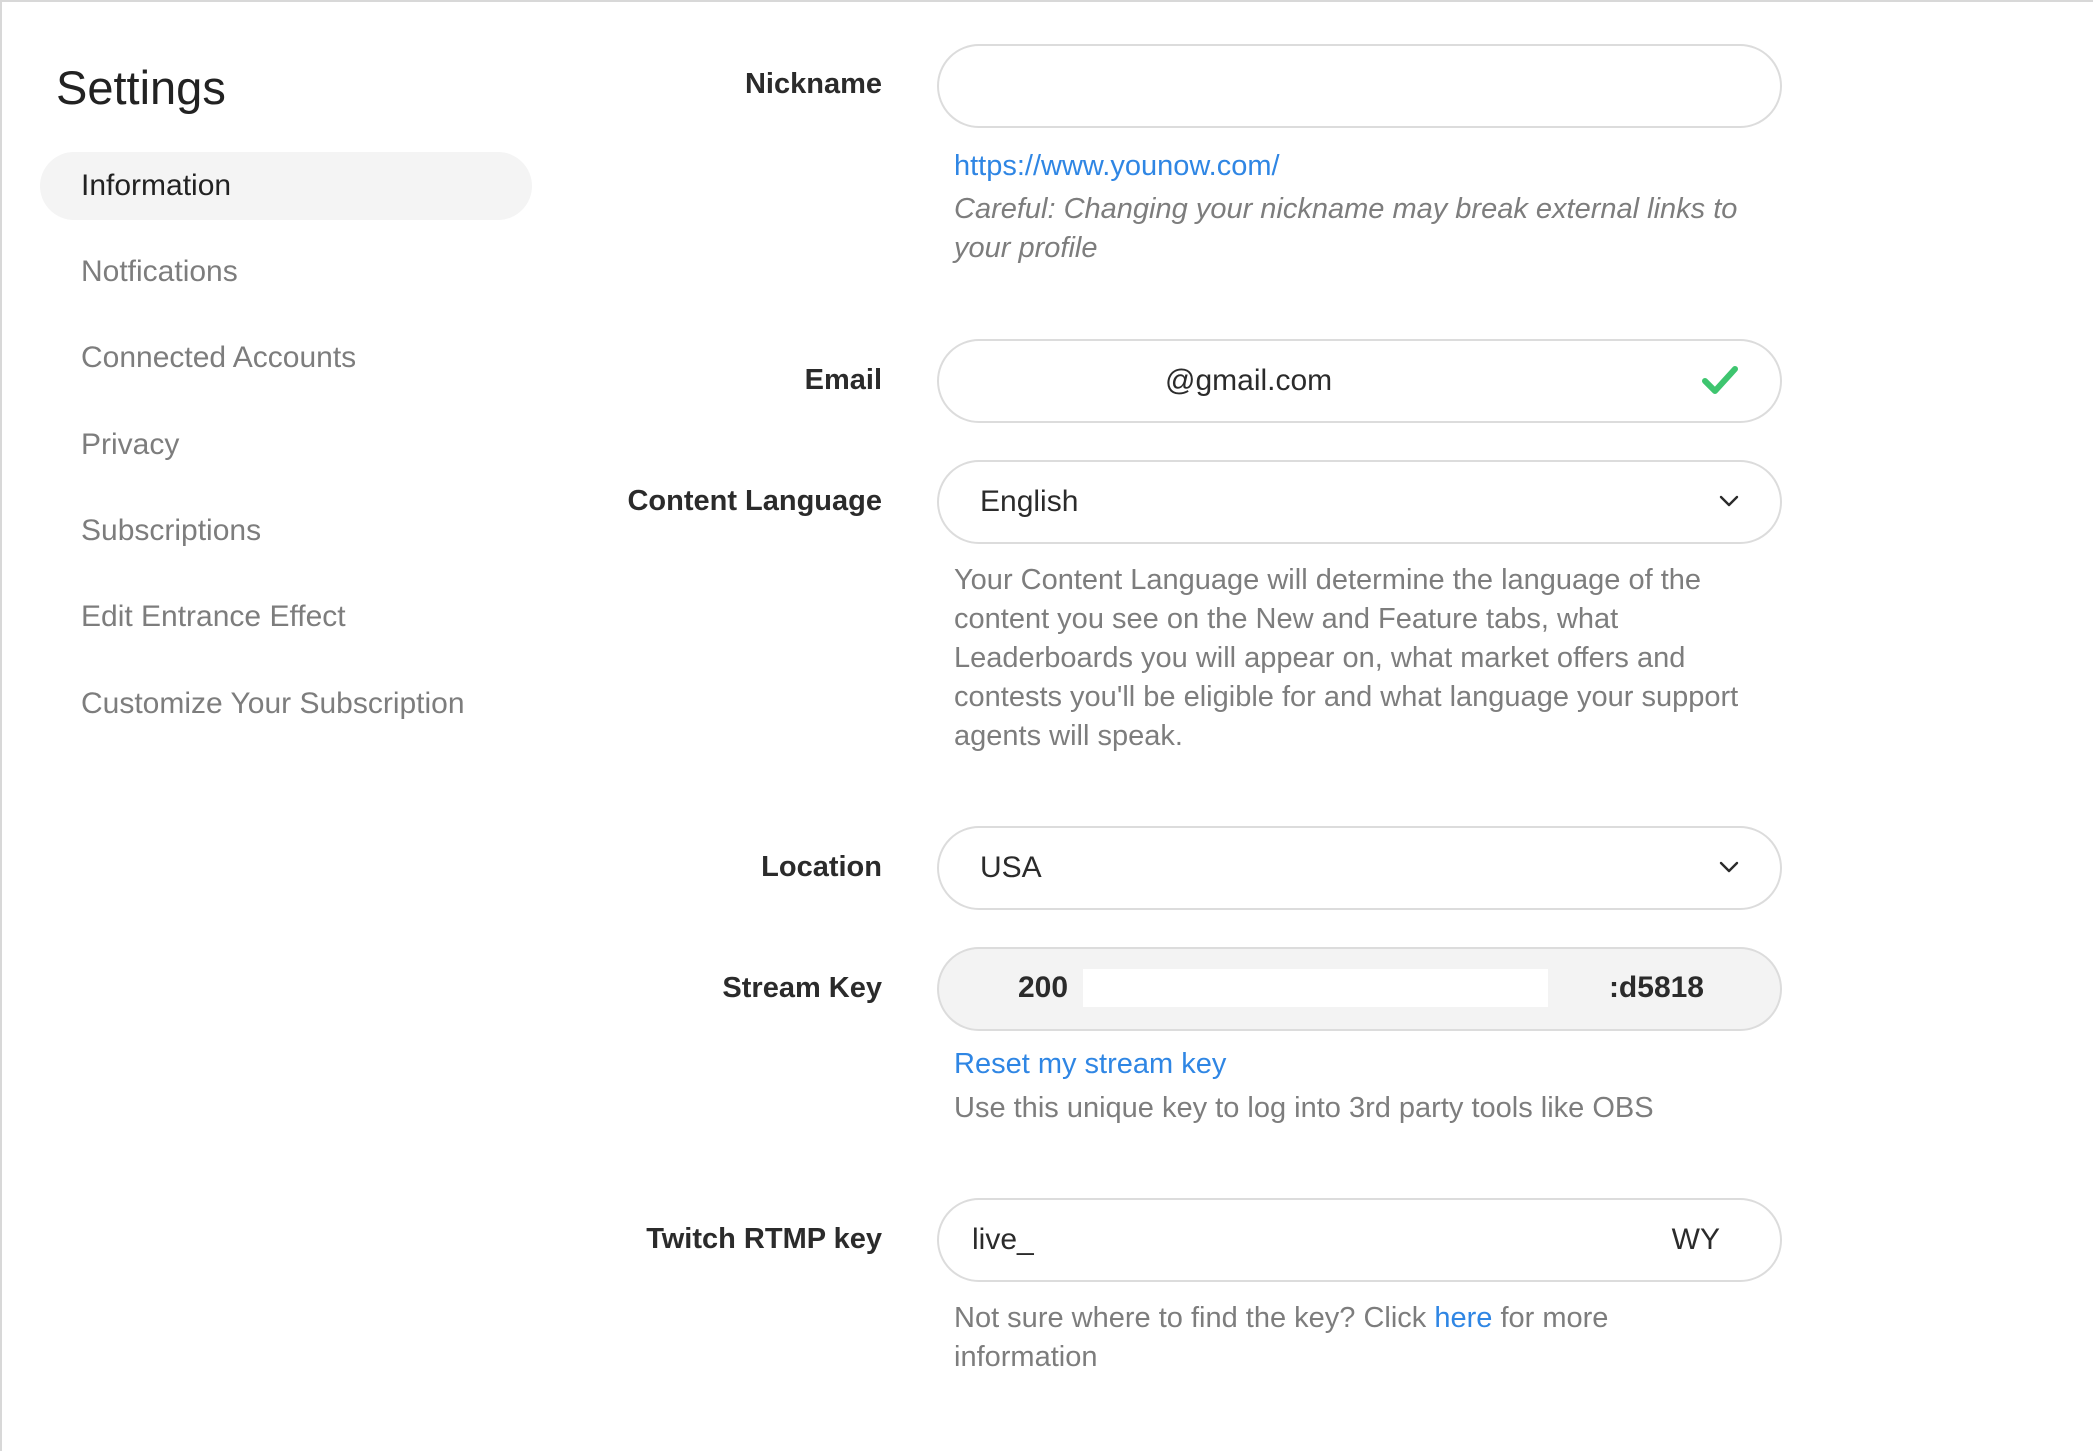 This screenshot has height=1451, width=2093. I want to click on sidebar-item-subscriptions: Subscriptions, so click(286, 531).